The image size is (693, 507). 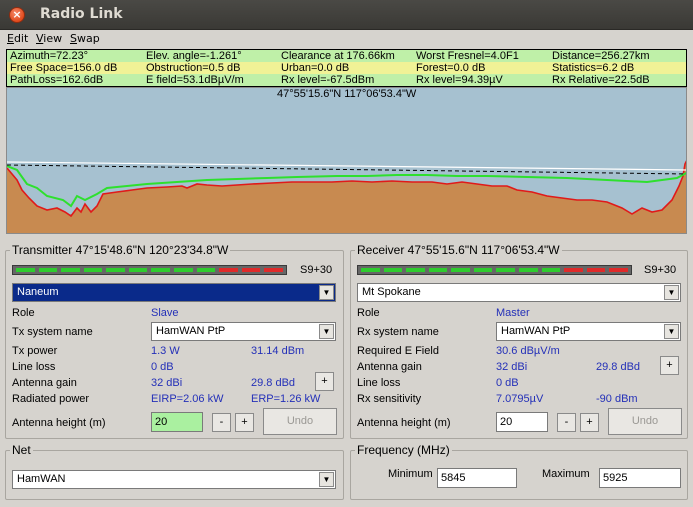 I want to click on menu-swap: Swap, so click(x=85, y=38).